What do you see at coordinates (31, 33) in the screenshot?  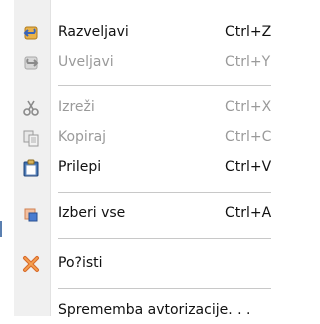 I see `undo-icon` at bounding box center [31, 33].